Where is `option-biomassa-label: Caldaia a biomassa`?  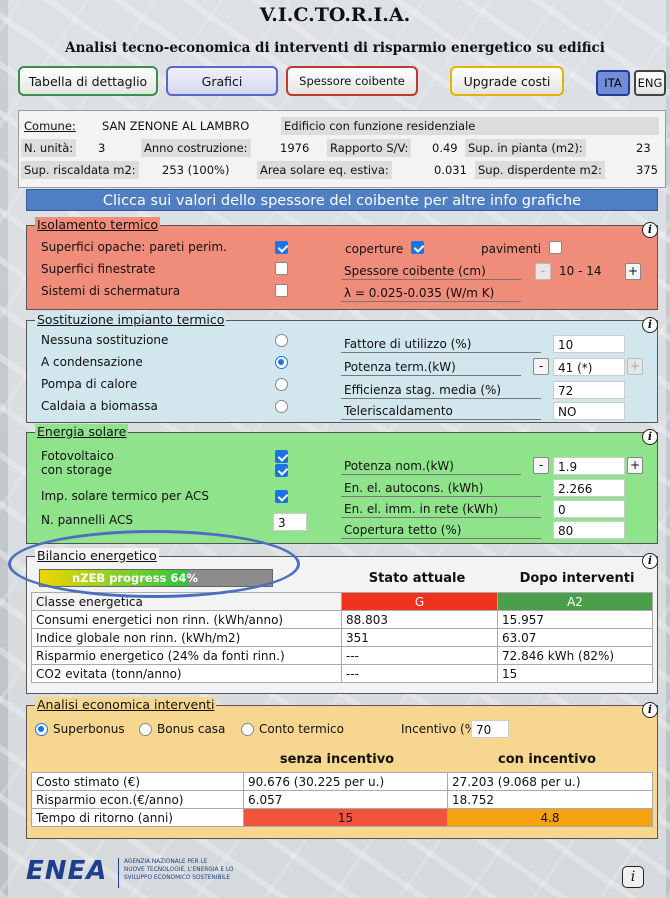
option-biomassa-label: Caldaia a biomassa is located at coordinates (99, 406).